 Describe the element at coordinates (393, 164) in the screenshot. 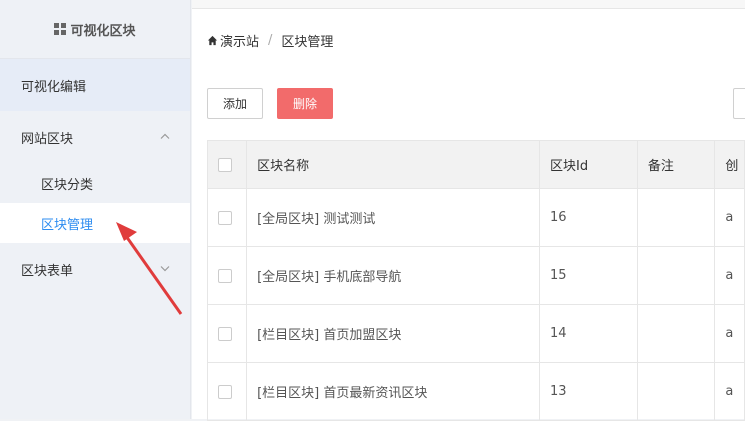

I see `column-header-name: 区块名称` at that location.